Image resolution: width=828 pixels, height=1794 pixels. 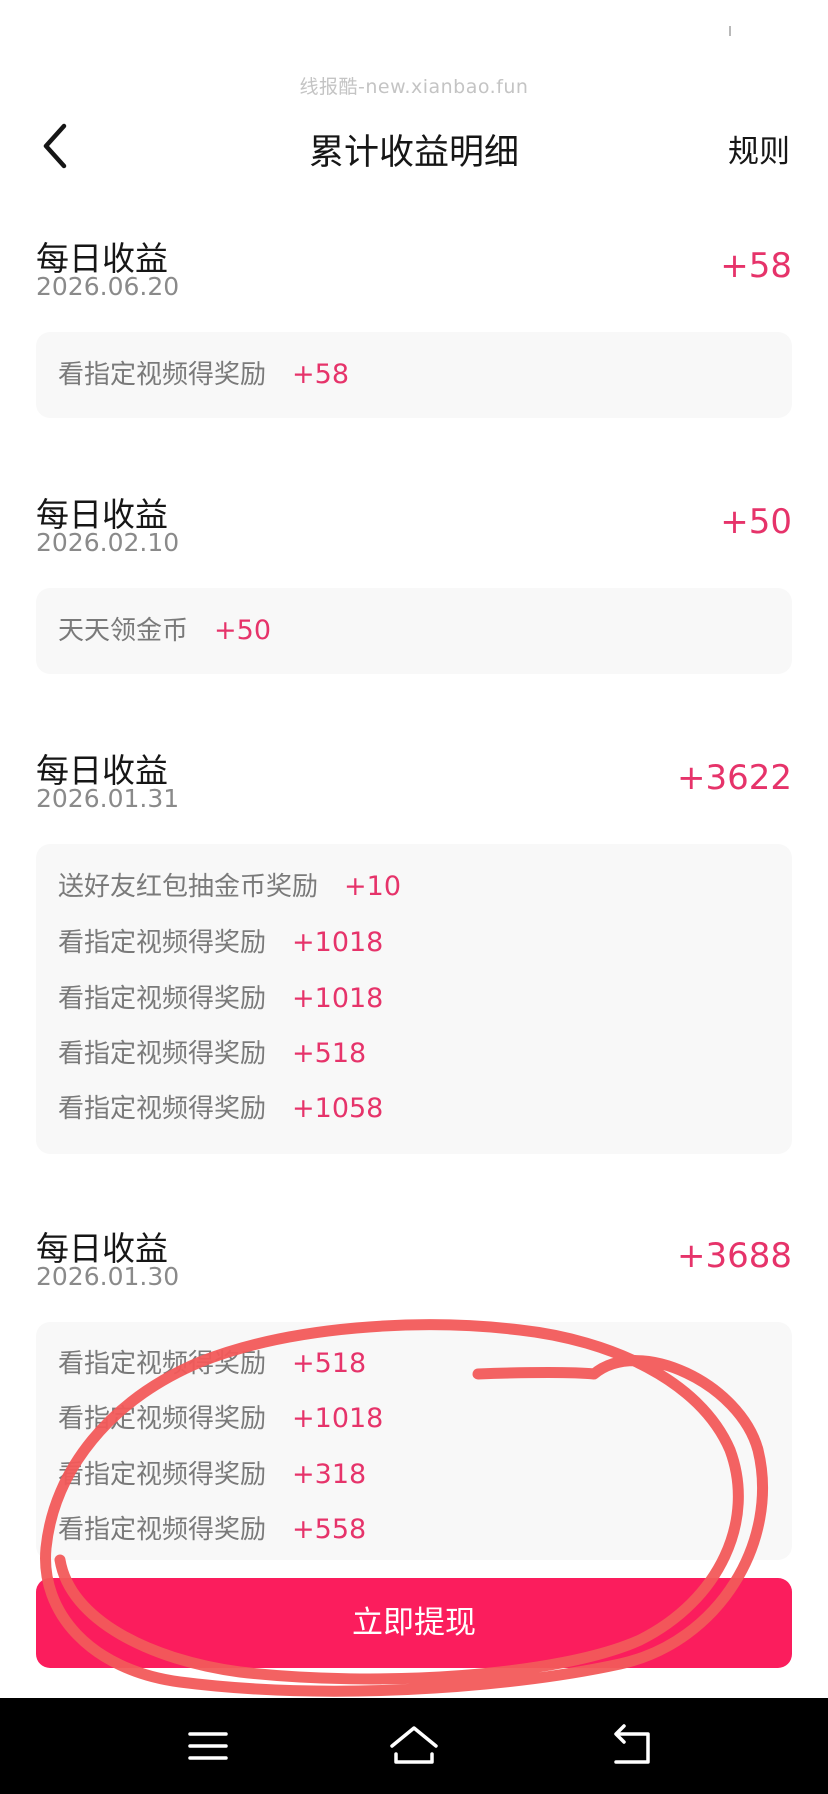 What do you see at coordinates (734, 1256) in the screenshot?
I see `section-total: +3688` at bounding box center [734, 1256].